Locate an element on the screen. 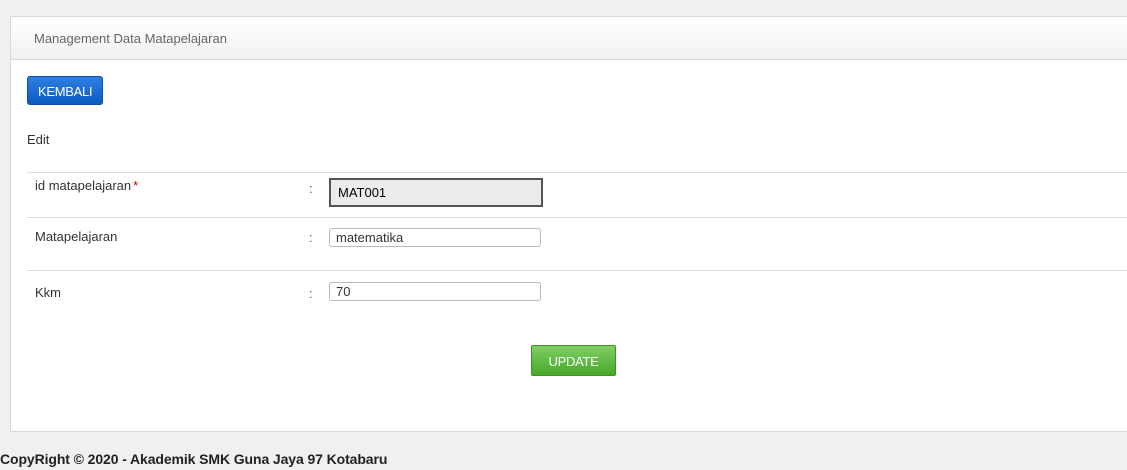  form-row-id: id matapelajaran * : is located at coordinates (577, 194).